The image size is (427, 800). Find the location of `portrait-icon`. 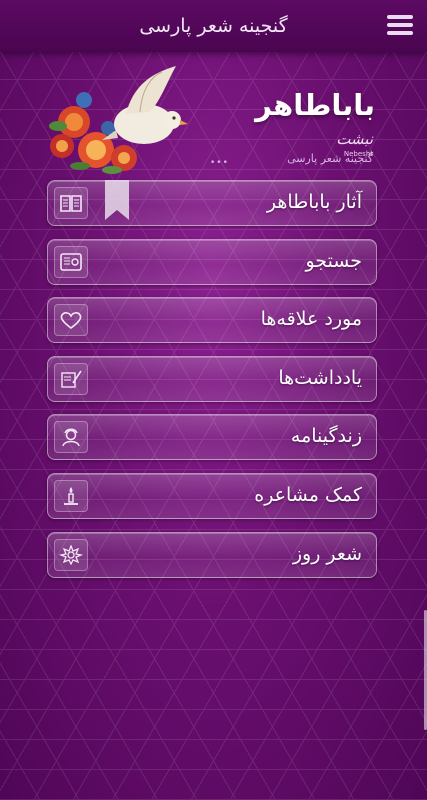

portrait-icon is located at coordinates (71, 437).